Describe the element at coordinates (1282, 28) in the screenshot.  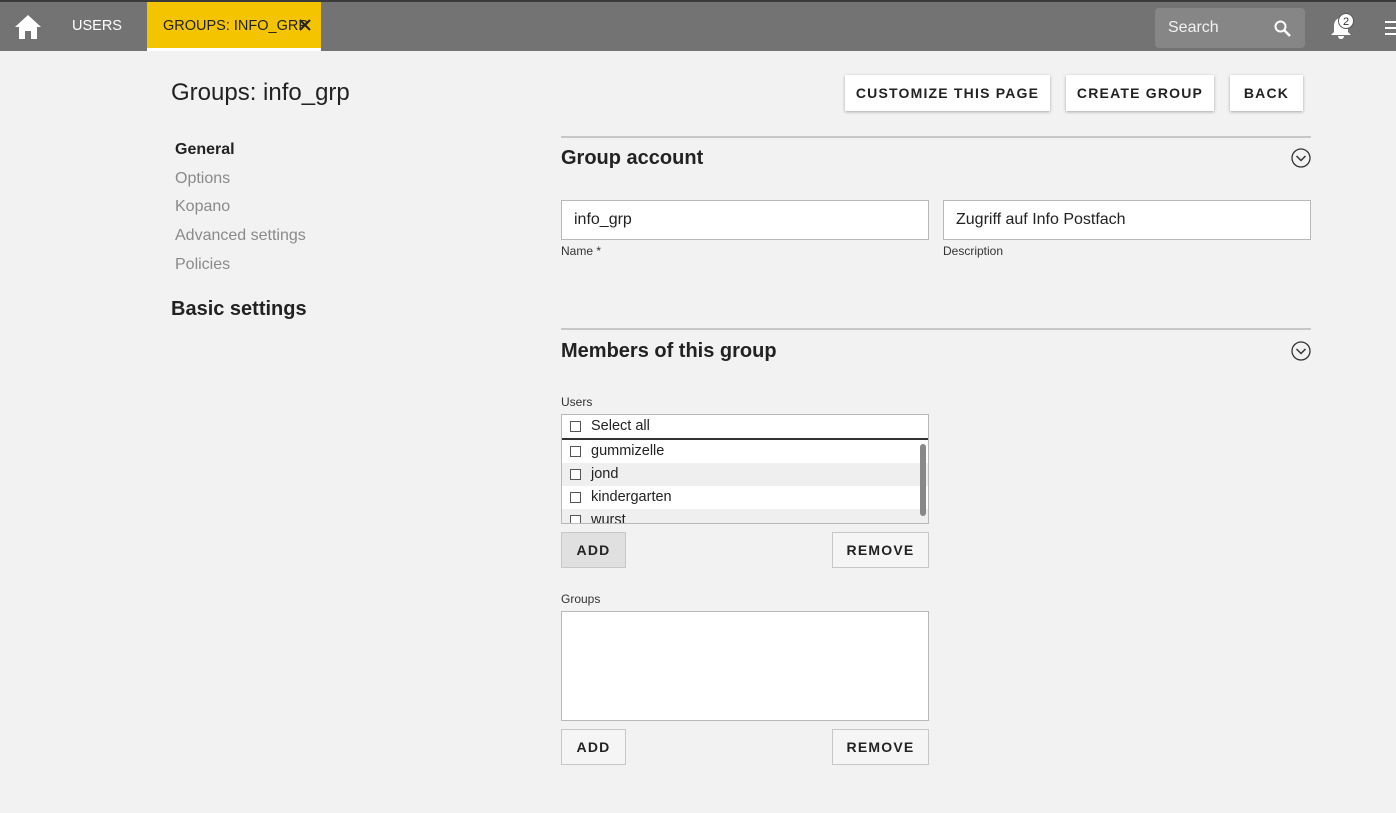
I see `search-icon` at that location.